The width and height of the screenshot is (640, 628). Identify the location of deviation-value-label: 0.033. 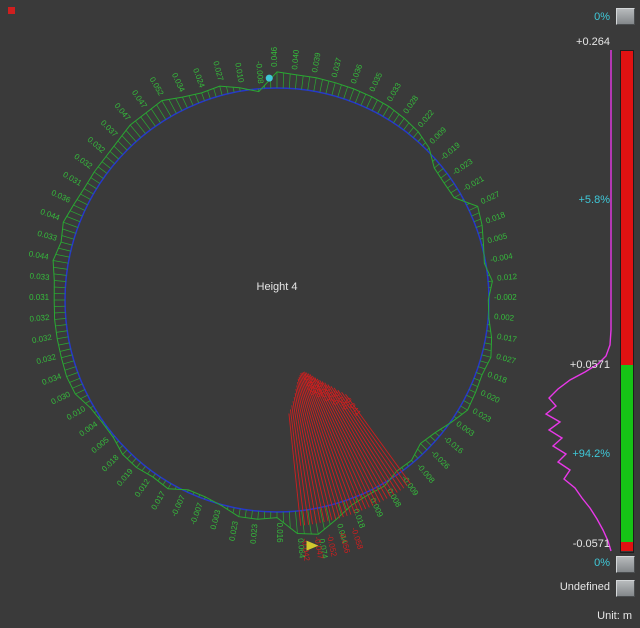
(394, 92).